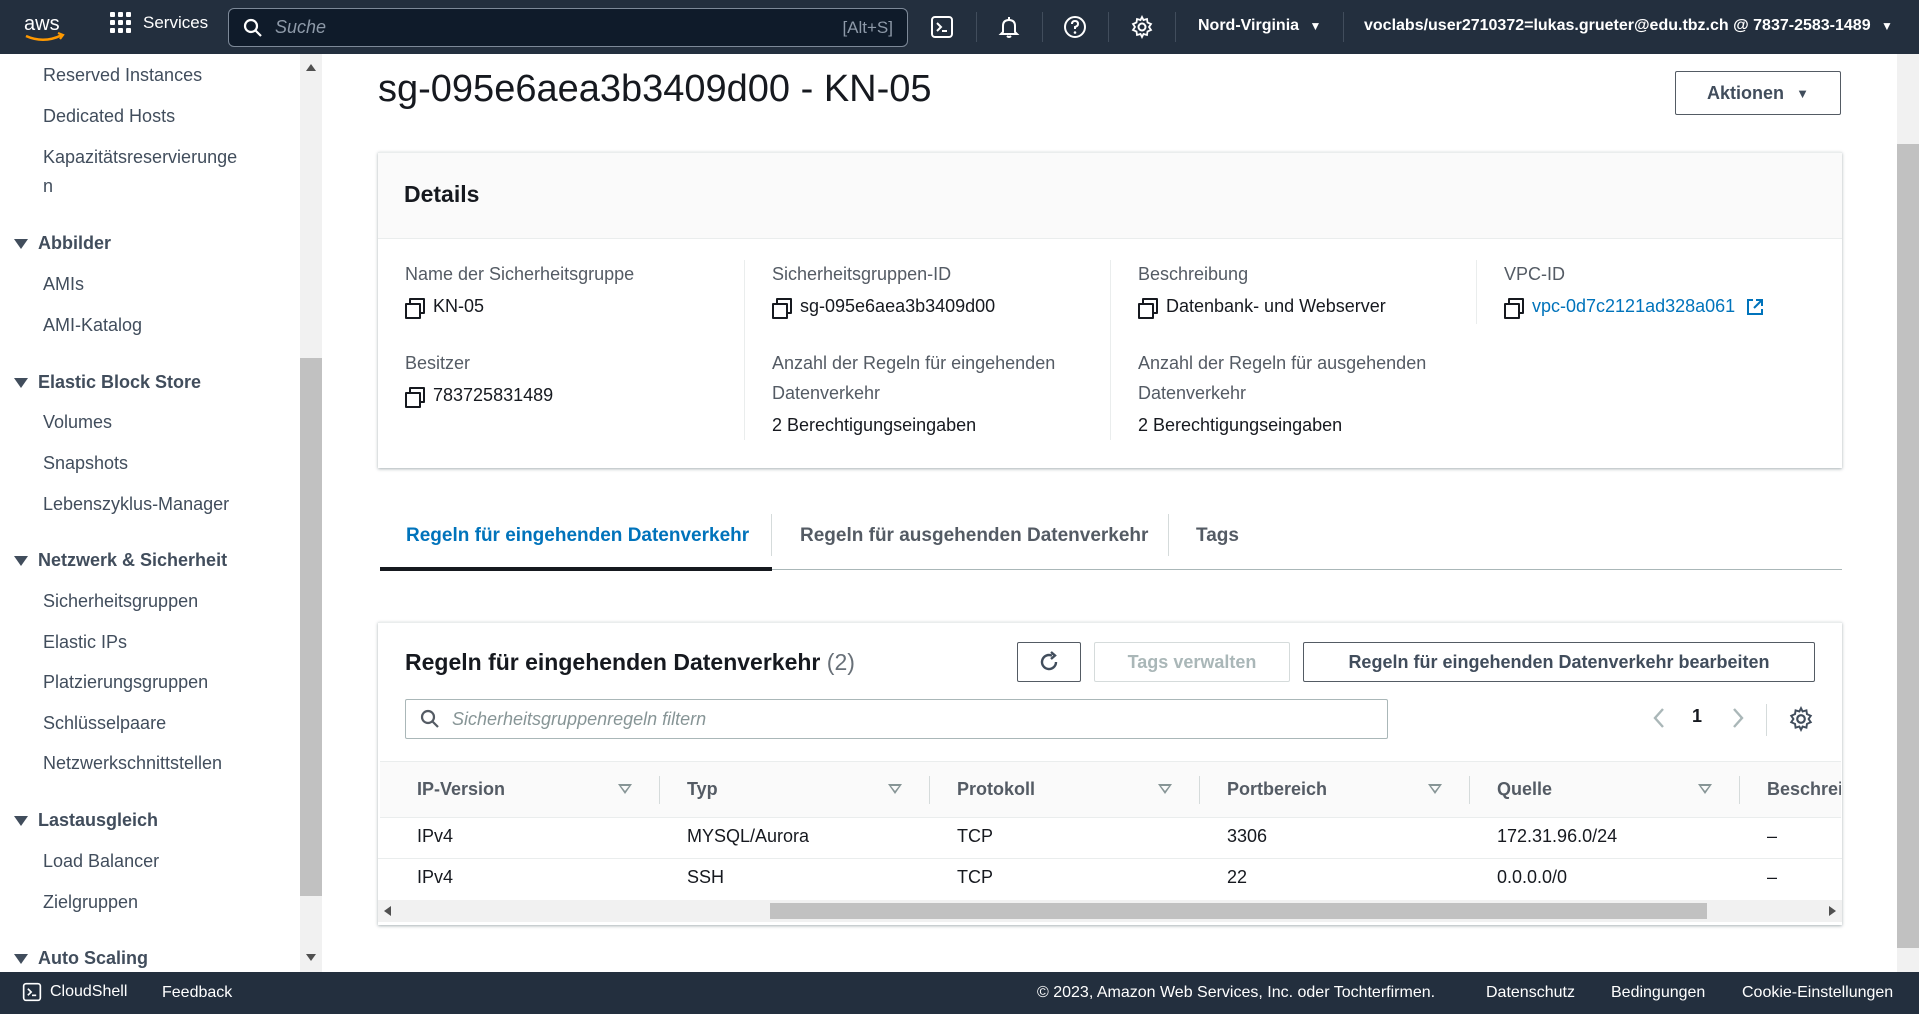 This screenshot has width=1919, height=1014. Describe the element at coordinates (1804, 789) in the screenshot. I see `column-header-description: Beschrei` at that location.